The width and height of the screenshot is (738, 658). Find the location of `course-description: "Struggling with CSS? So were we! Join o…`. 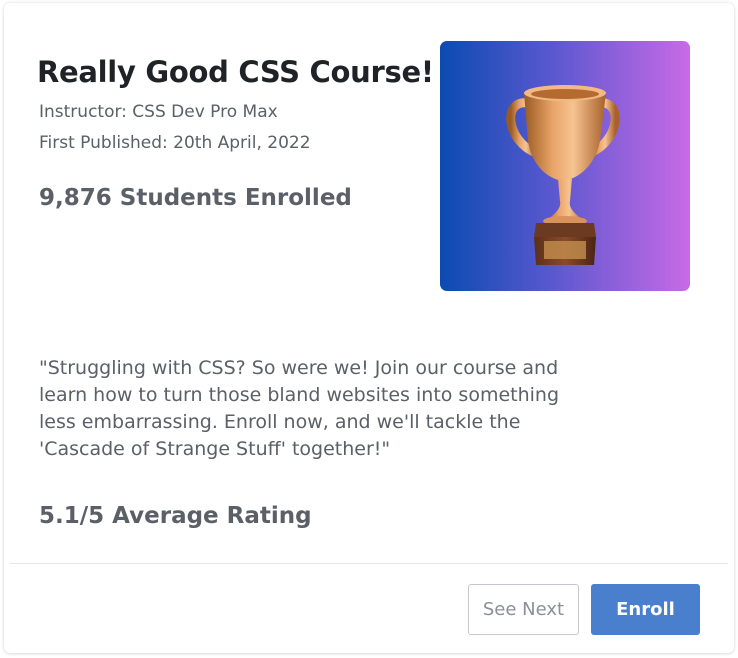

course-description: "Struggling with CSS? So were we! Join o… is located at coordinates (299, 408).